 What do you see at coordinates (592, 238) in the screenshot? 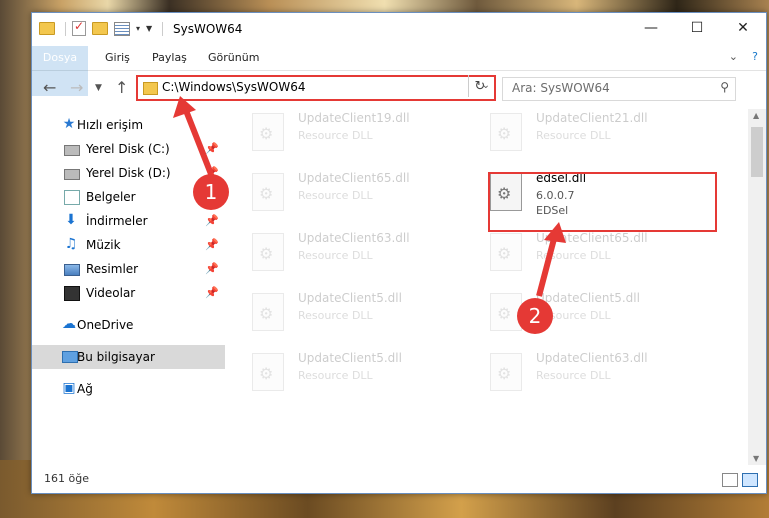
I see `file-name: UpdateClient65.dll` at bounding box center [592, 238].